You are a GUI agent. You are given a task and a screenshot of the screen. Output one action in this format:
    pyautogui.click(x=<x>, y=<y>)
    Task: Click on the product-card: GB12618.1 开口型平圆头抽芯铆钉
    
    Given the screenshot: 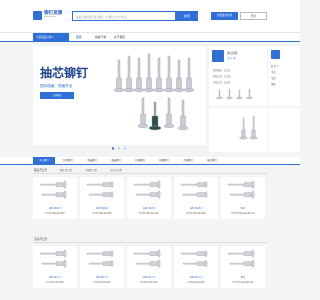 What is the action you would take?
    pyautogui.click(x=55, y=198)
    